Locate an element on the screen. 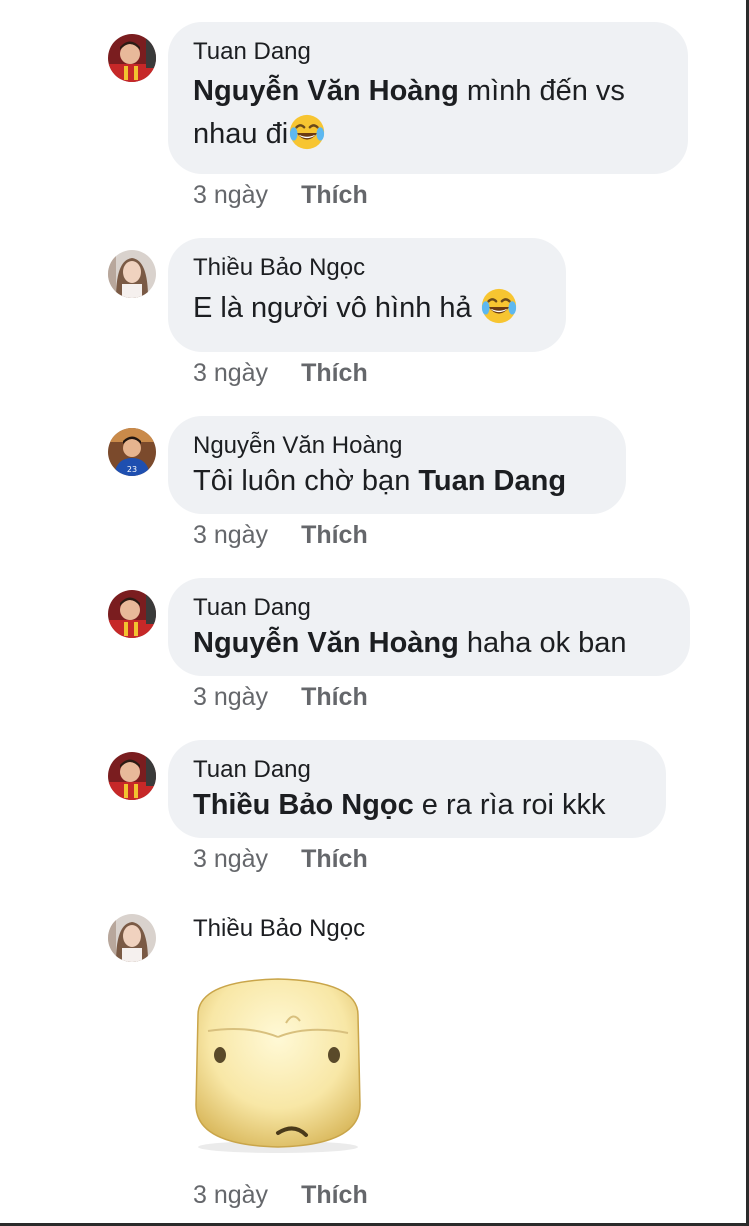 This screenshot has height=1226, width=749. avatar: 23 is located at coordinates (132, 452).